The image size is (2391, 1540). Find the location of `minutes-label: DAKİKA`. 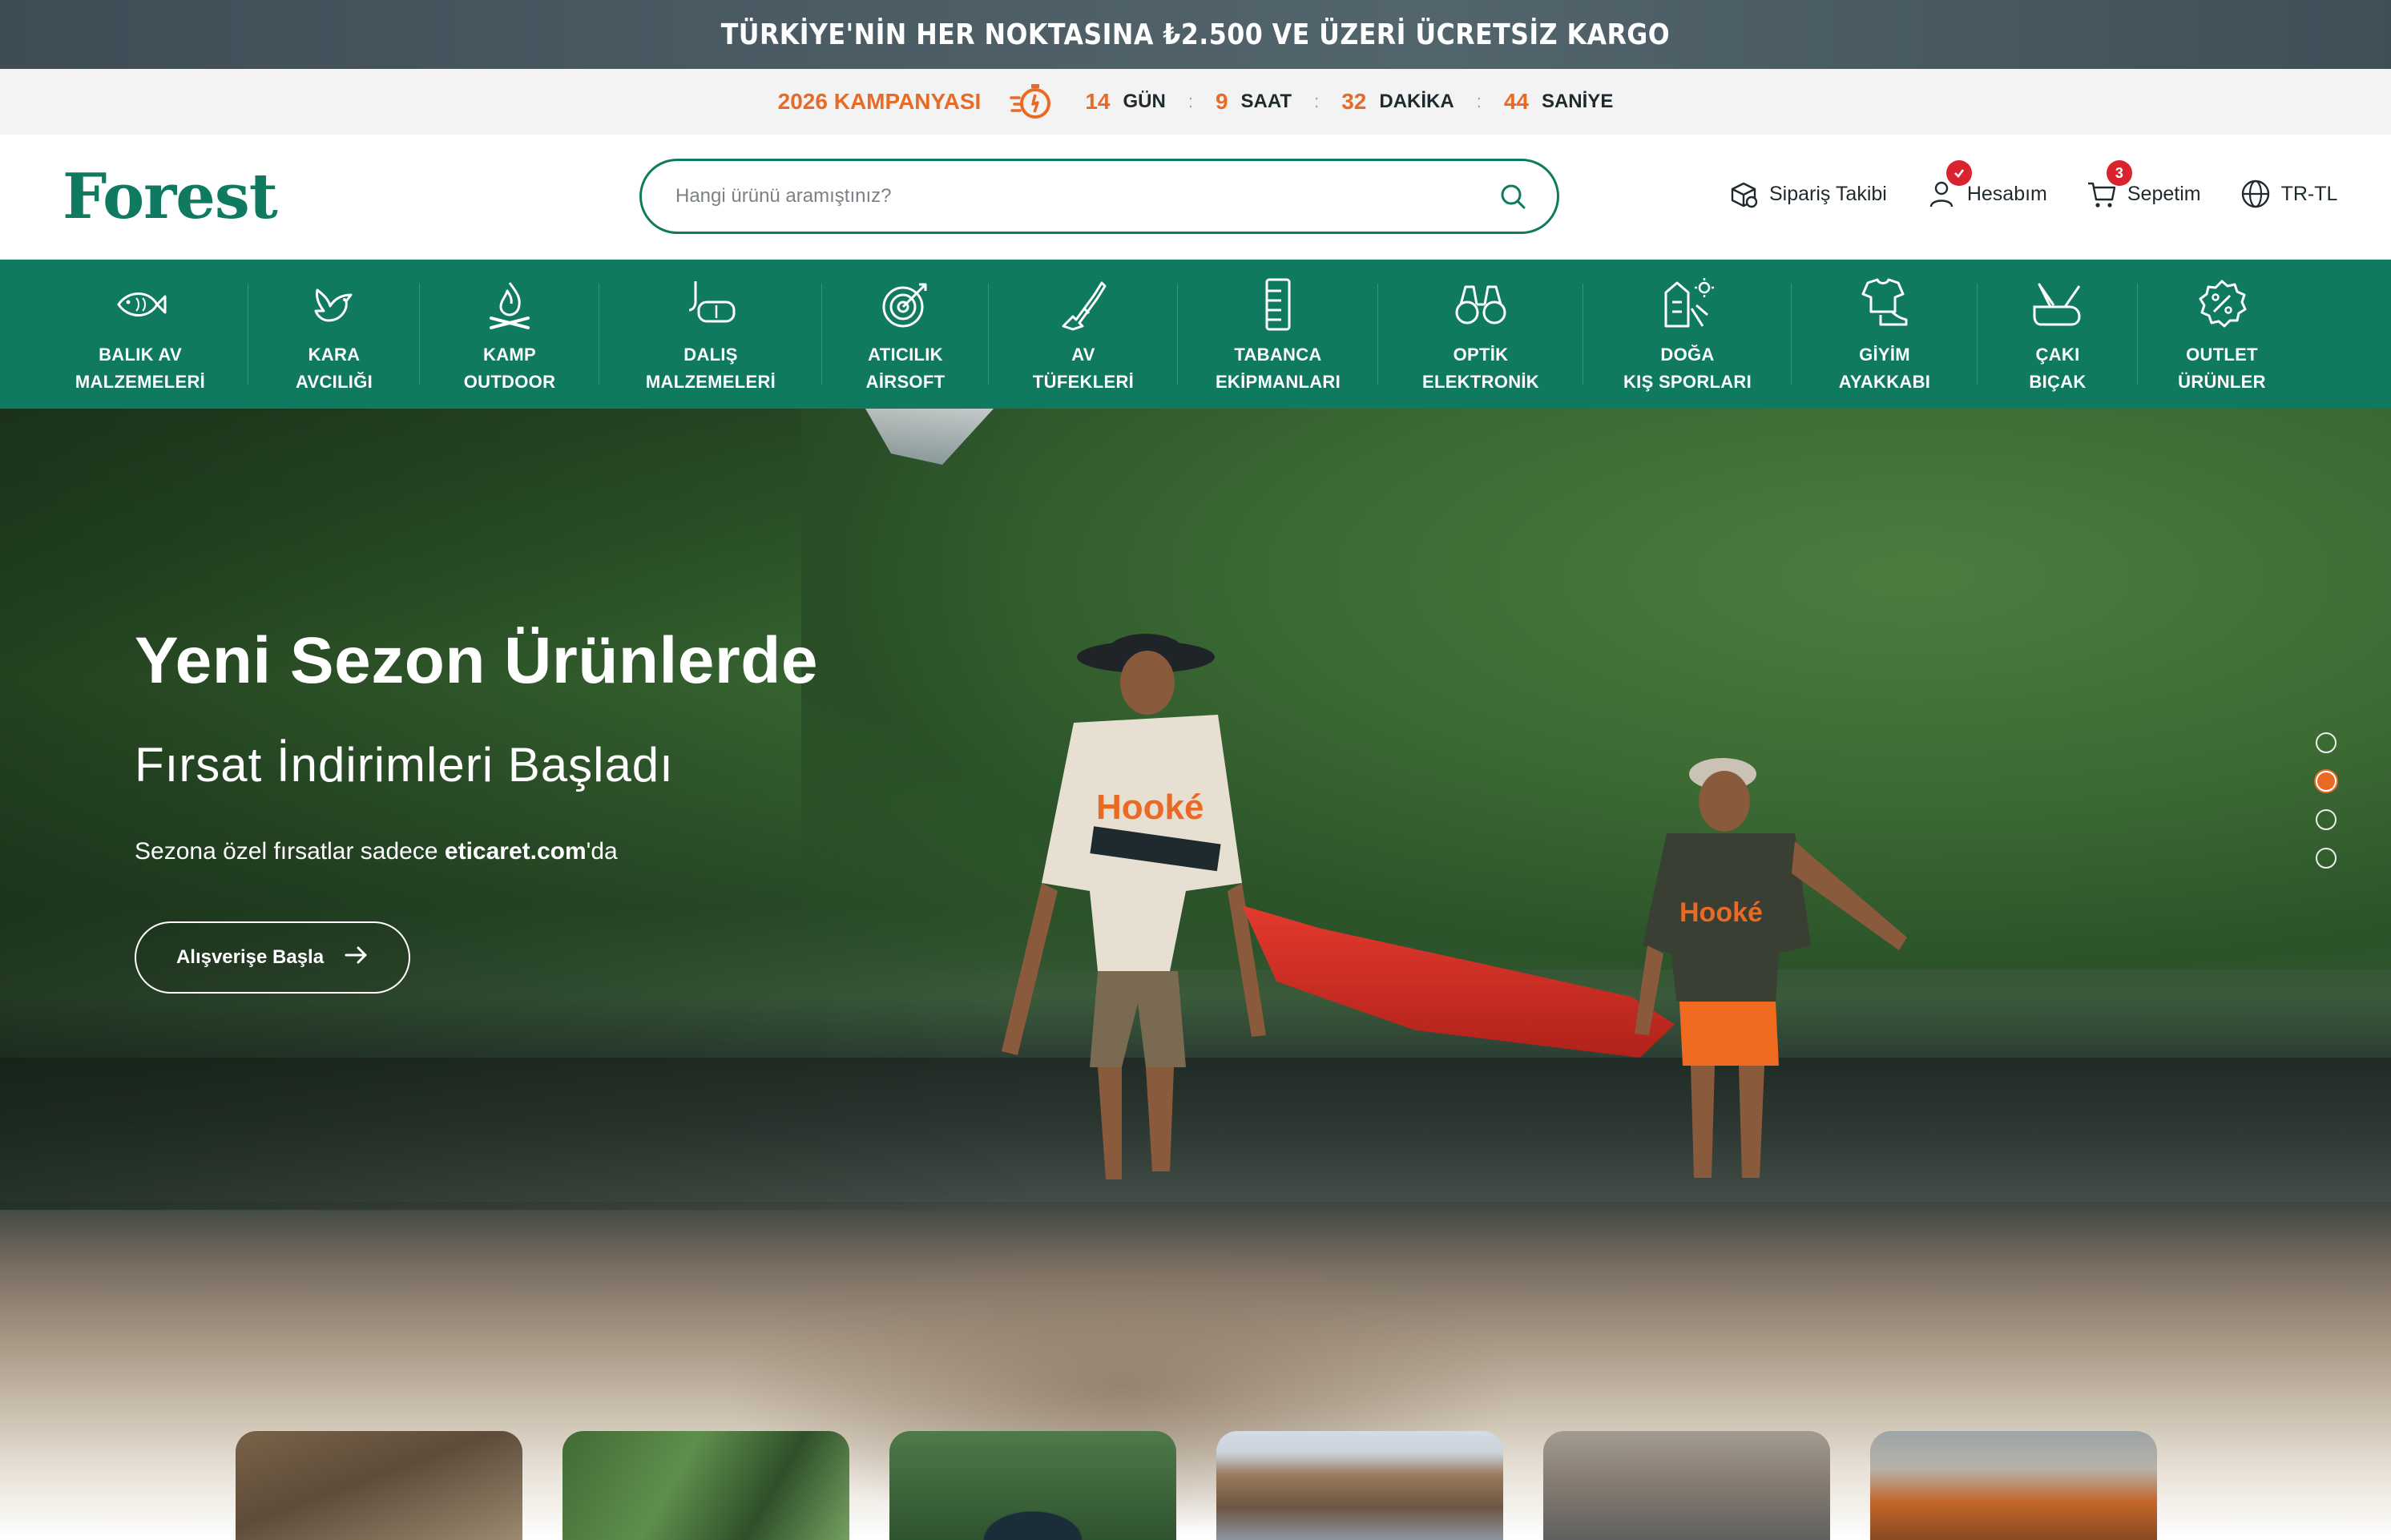

minutes-label: DAKİKA is located at coordinates (1416, 102).